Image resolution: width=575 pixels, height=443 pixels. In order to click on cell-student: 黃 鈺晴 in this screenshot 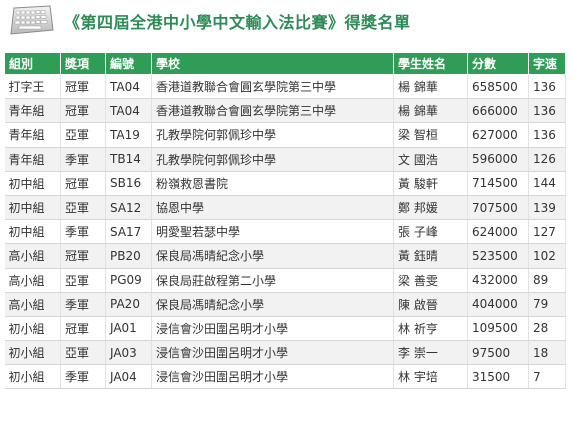, I will do `click(430, 256)`.